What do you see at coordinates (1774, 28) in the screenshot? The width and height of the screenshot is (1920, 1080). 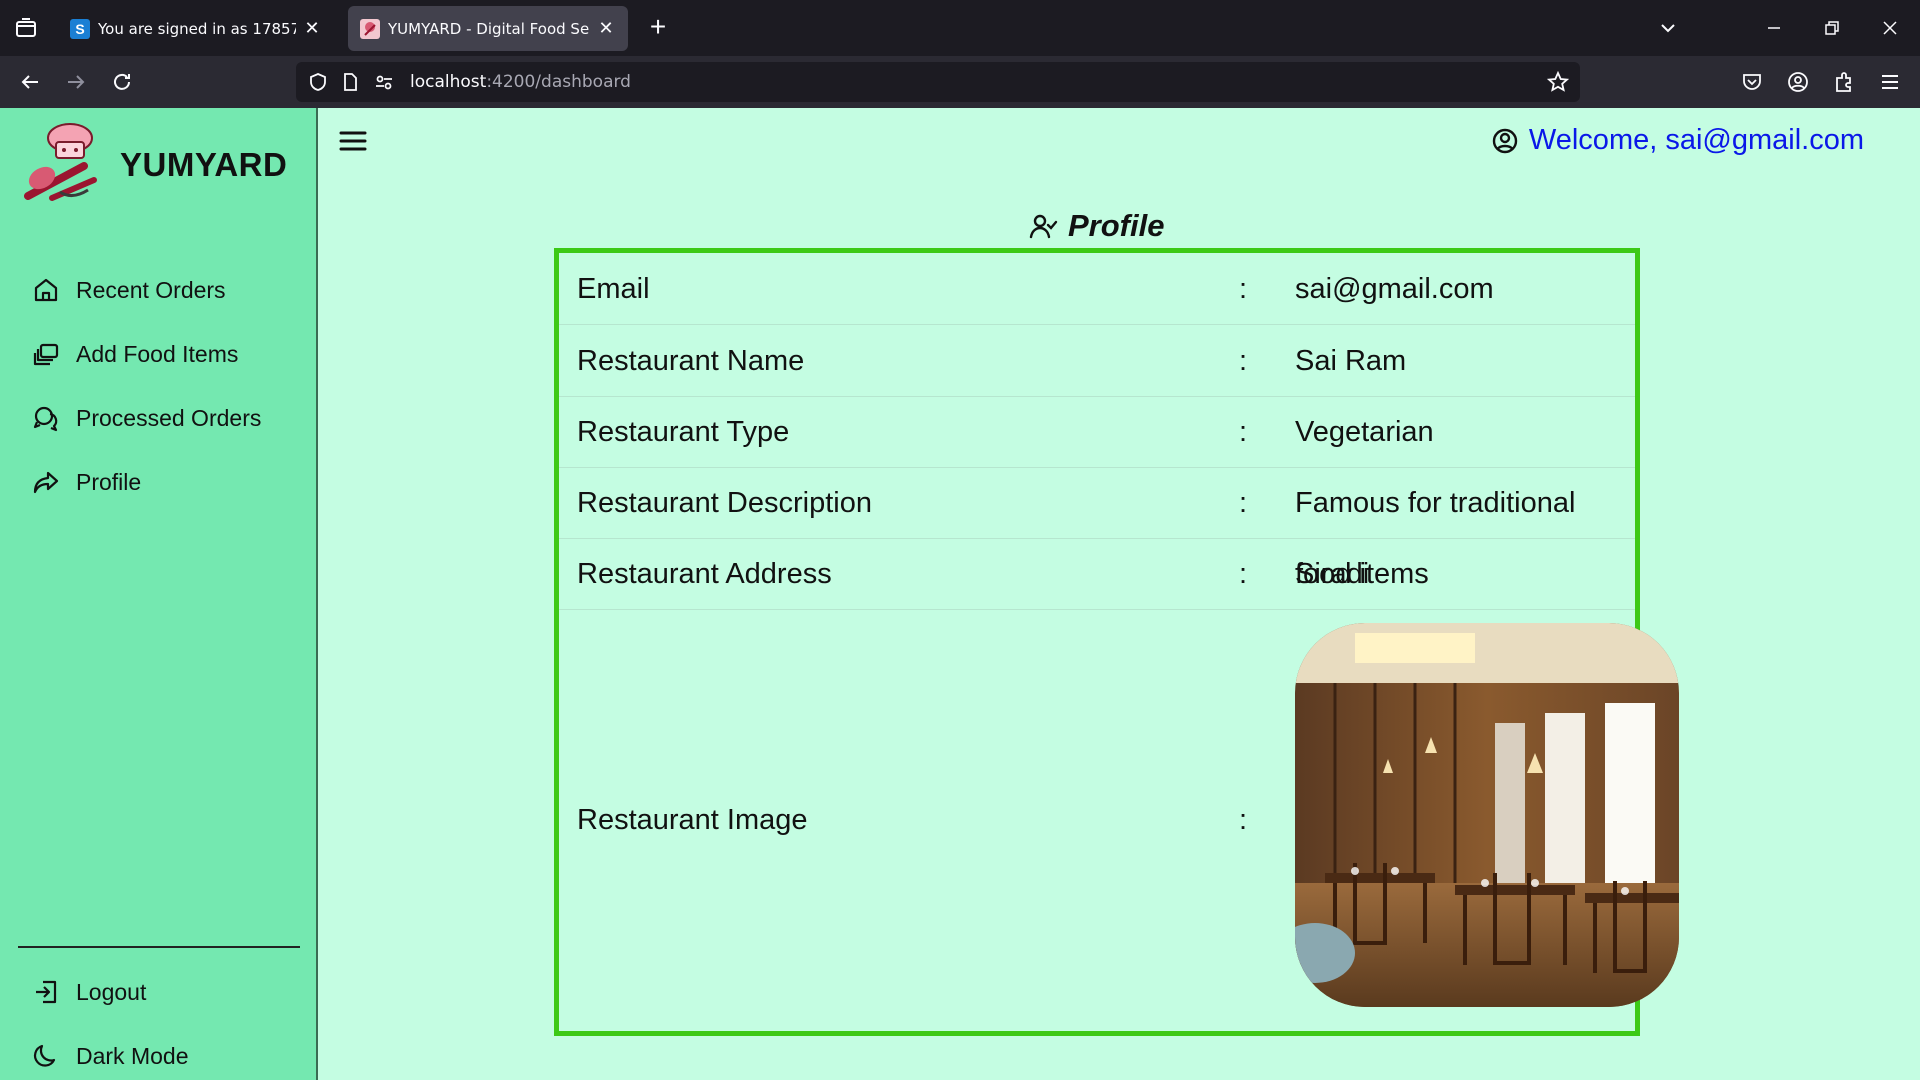 I see `minimize-icon` at bounding box center [1774, 28].